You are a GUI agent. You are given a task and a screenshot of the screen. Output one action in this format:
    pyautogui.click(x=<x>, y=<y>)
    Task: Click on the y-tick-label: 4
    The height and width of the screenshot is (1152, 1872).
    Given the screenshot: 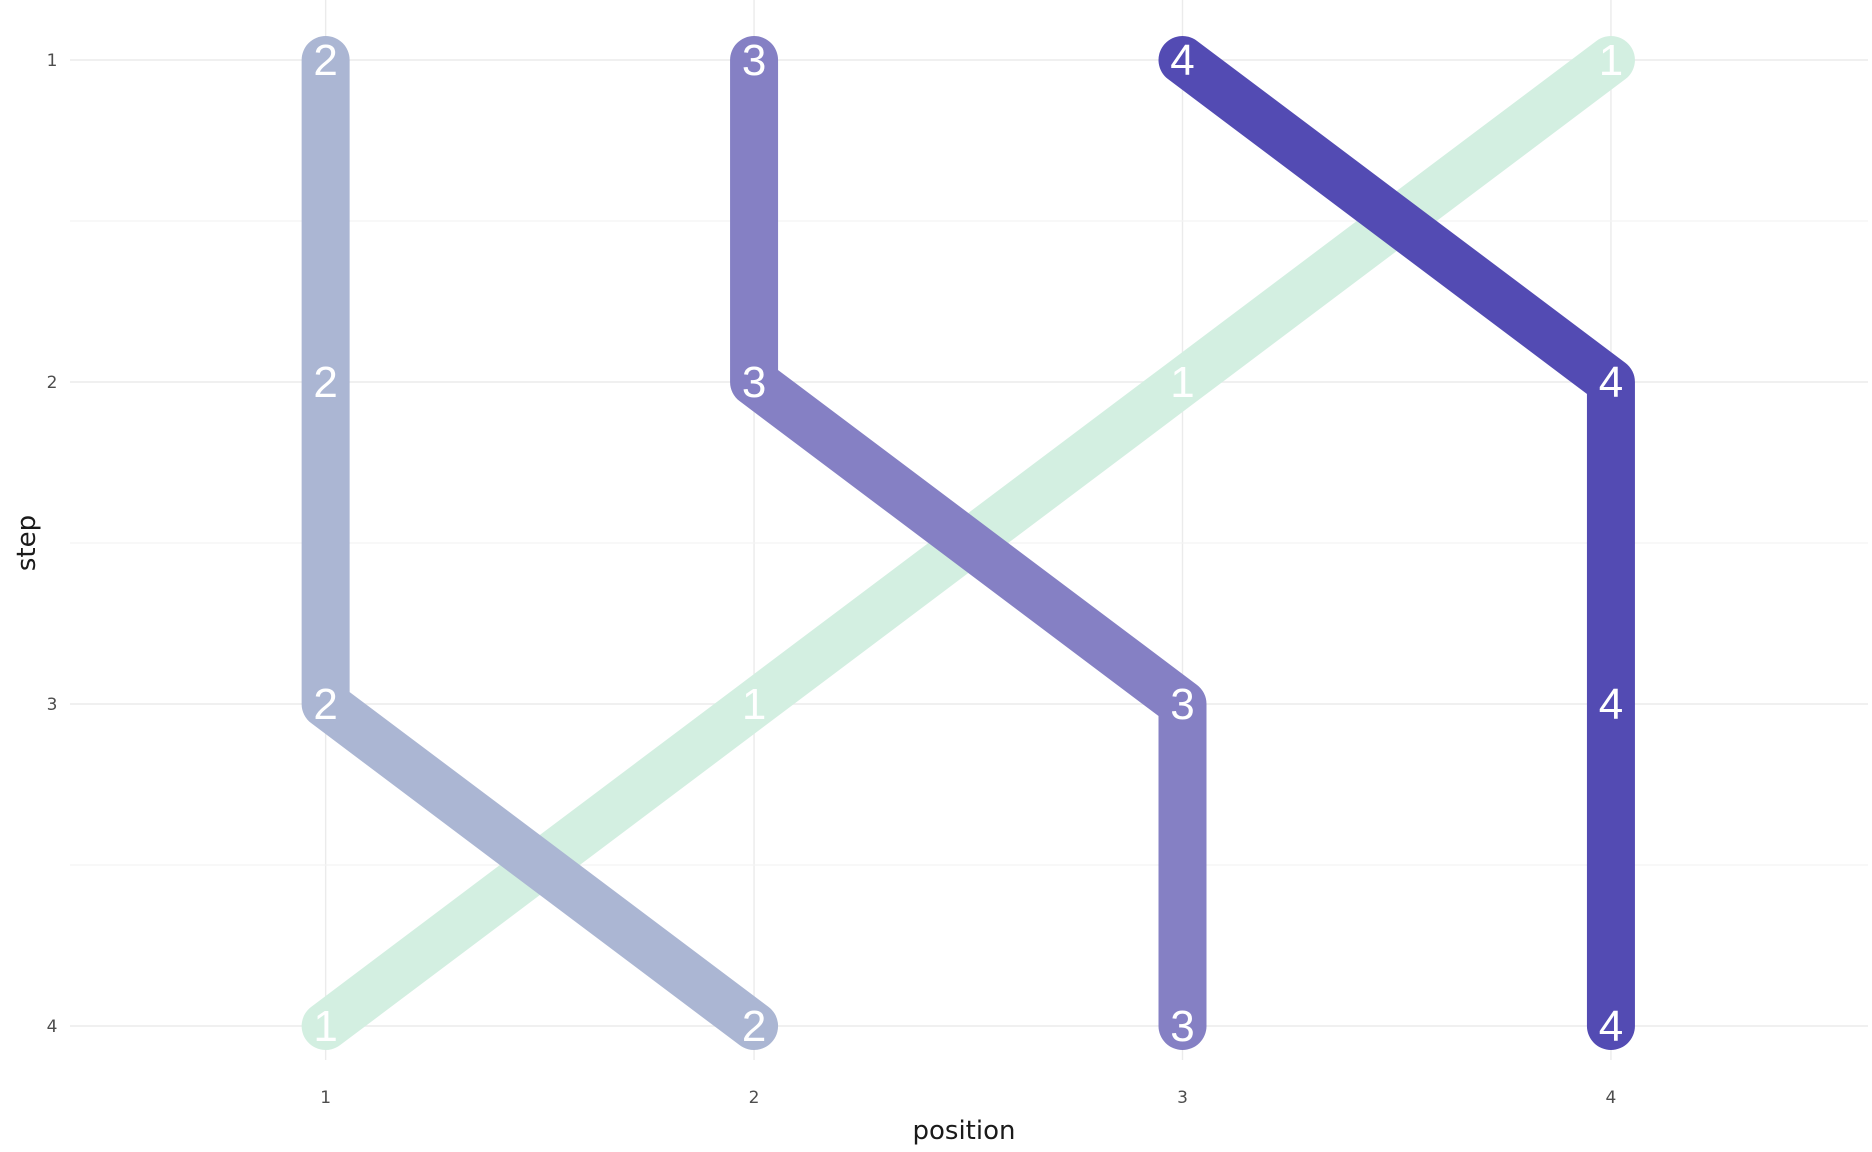 What is the action you would take?
    pyautogui.click(x=52, y=1027)
    